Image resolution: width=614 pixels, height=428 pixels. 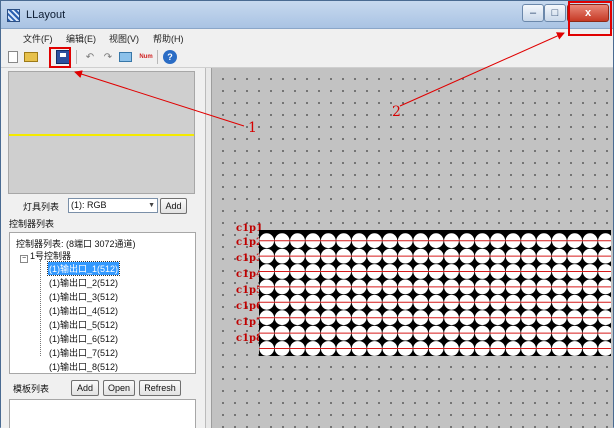 What do you see at coordinates (46, 15) in the screenshot?
I see `window-title: LLayout` at bounding box center [46, 15].